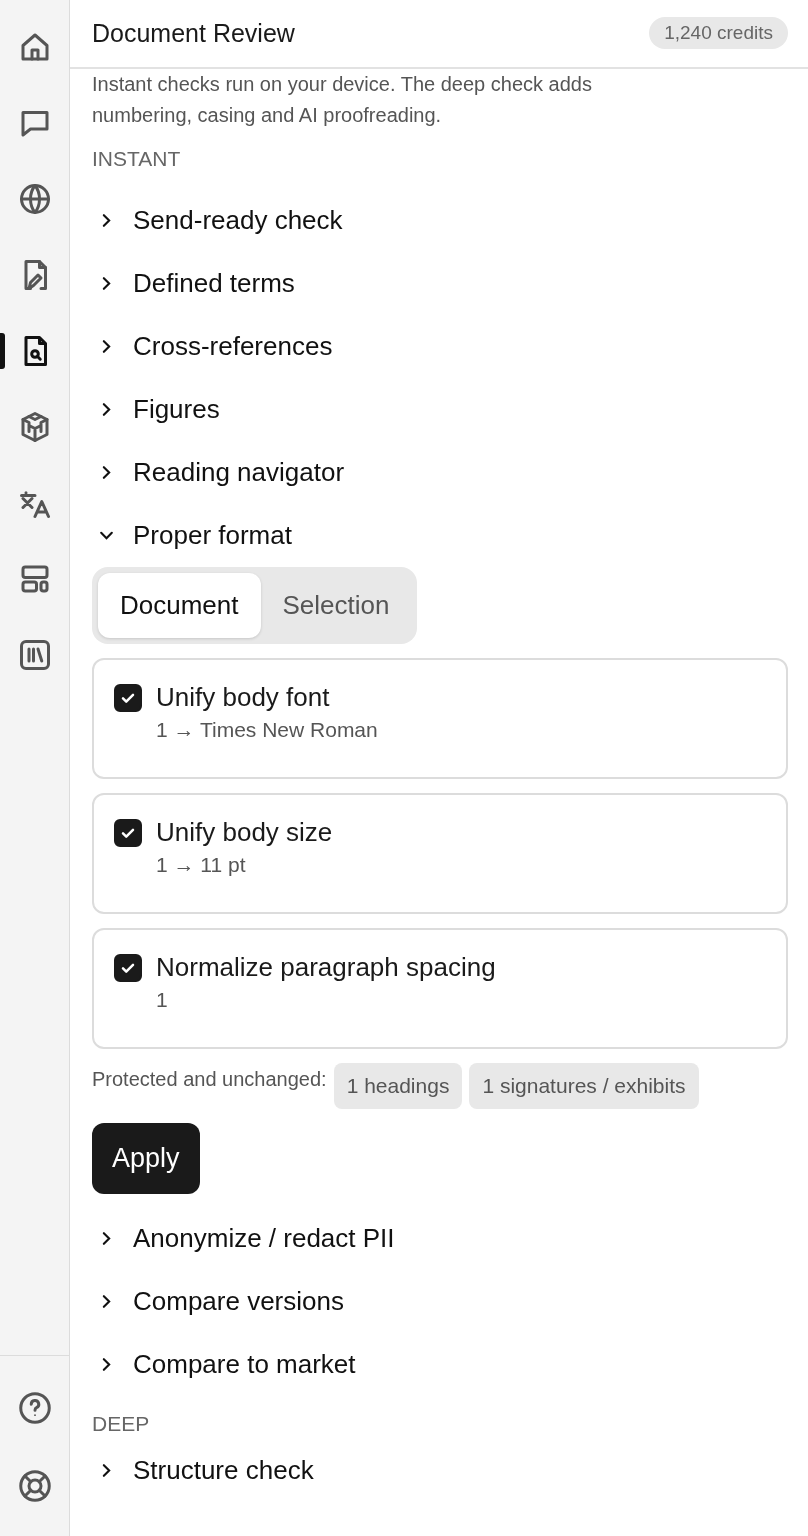 This screenshot has width=808, height=1536. I want to click on tag: 1 headings, so click(398, 1086).